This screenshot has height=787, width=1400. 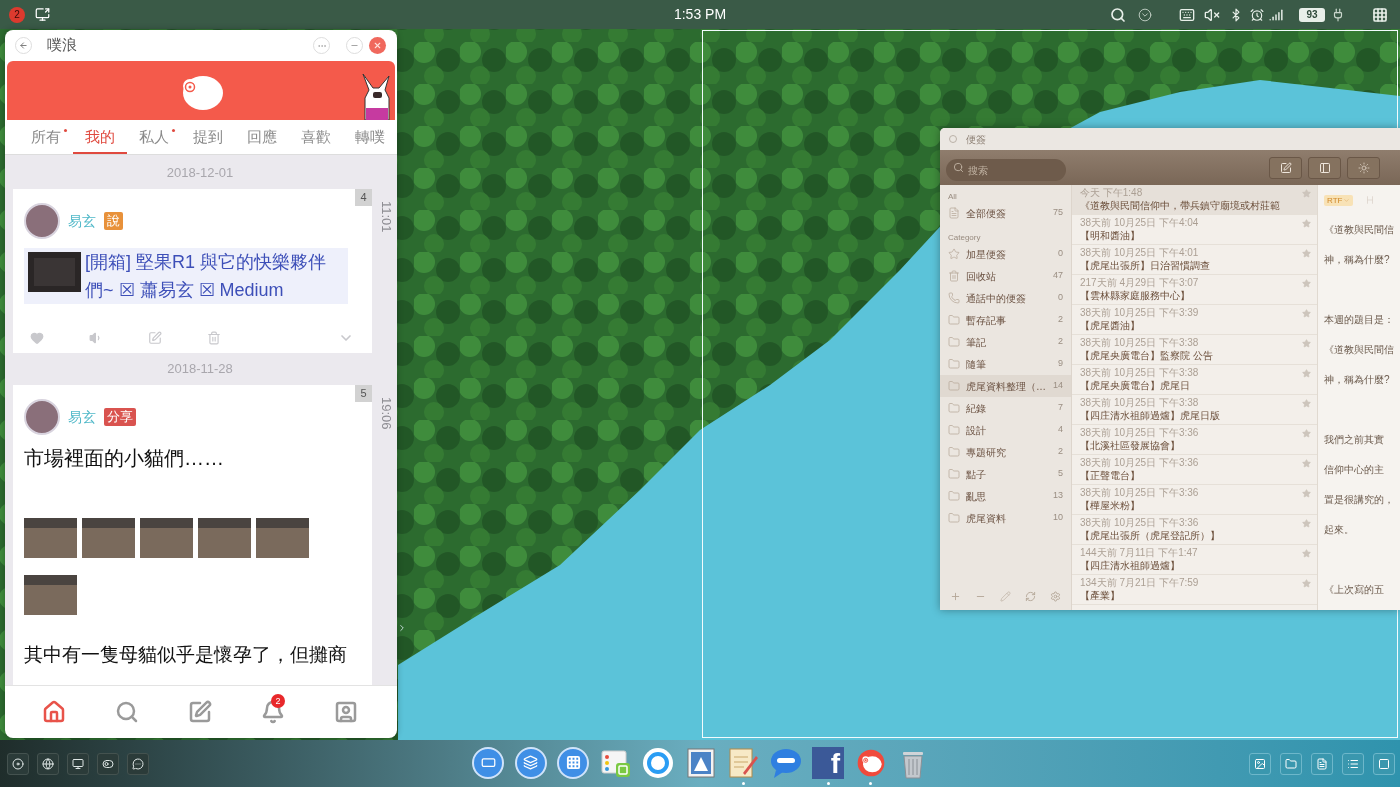 What do you see at coordinates (1145, 14) in the screenshot?
I see `chevron-down-circle-icon` at bounding box center [1145, 14].